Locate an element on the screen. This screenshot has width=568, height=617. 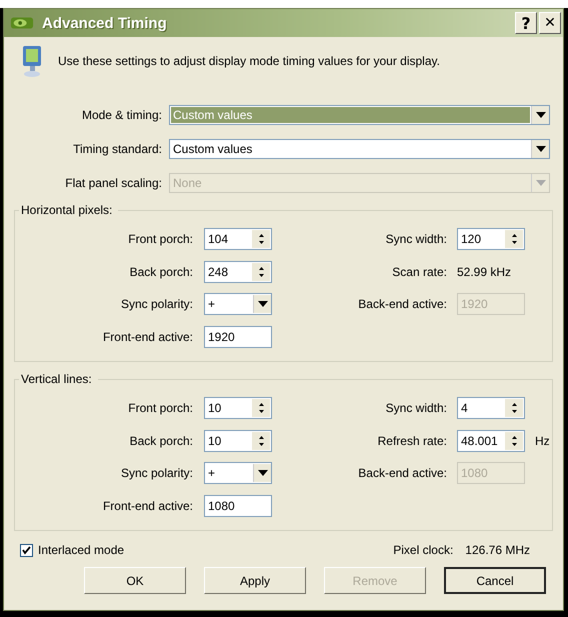
dialog-button: Cancel is located at coordinates (495, 580).